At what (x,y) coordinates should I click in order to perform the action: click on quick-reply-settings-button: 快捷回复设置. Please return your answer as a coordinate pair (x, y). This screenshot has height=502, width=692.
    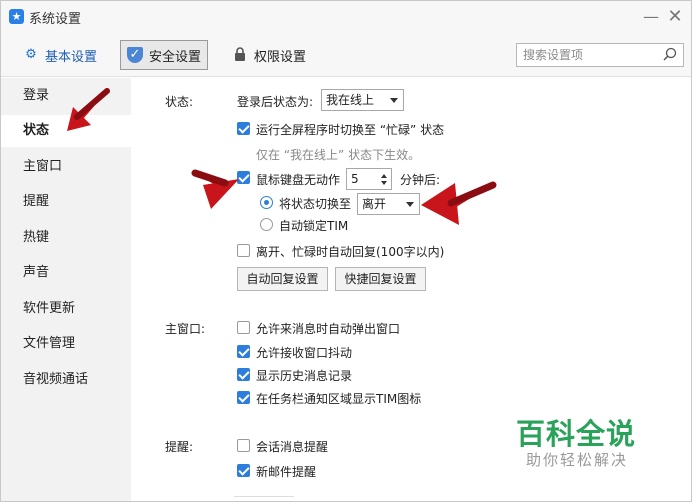
    Looking at the image, I should click on (380, 279).